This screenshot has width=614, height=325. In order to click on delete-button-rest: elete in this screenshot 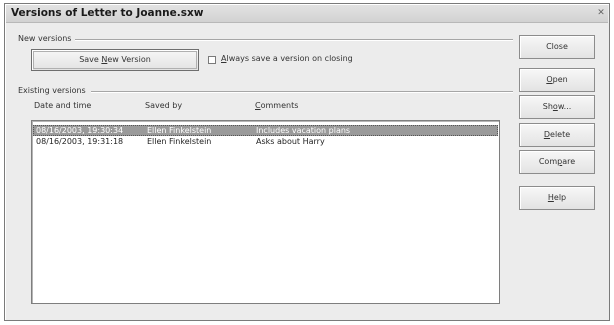, I will do `click(560, 134)`.